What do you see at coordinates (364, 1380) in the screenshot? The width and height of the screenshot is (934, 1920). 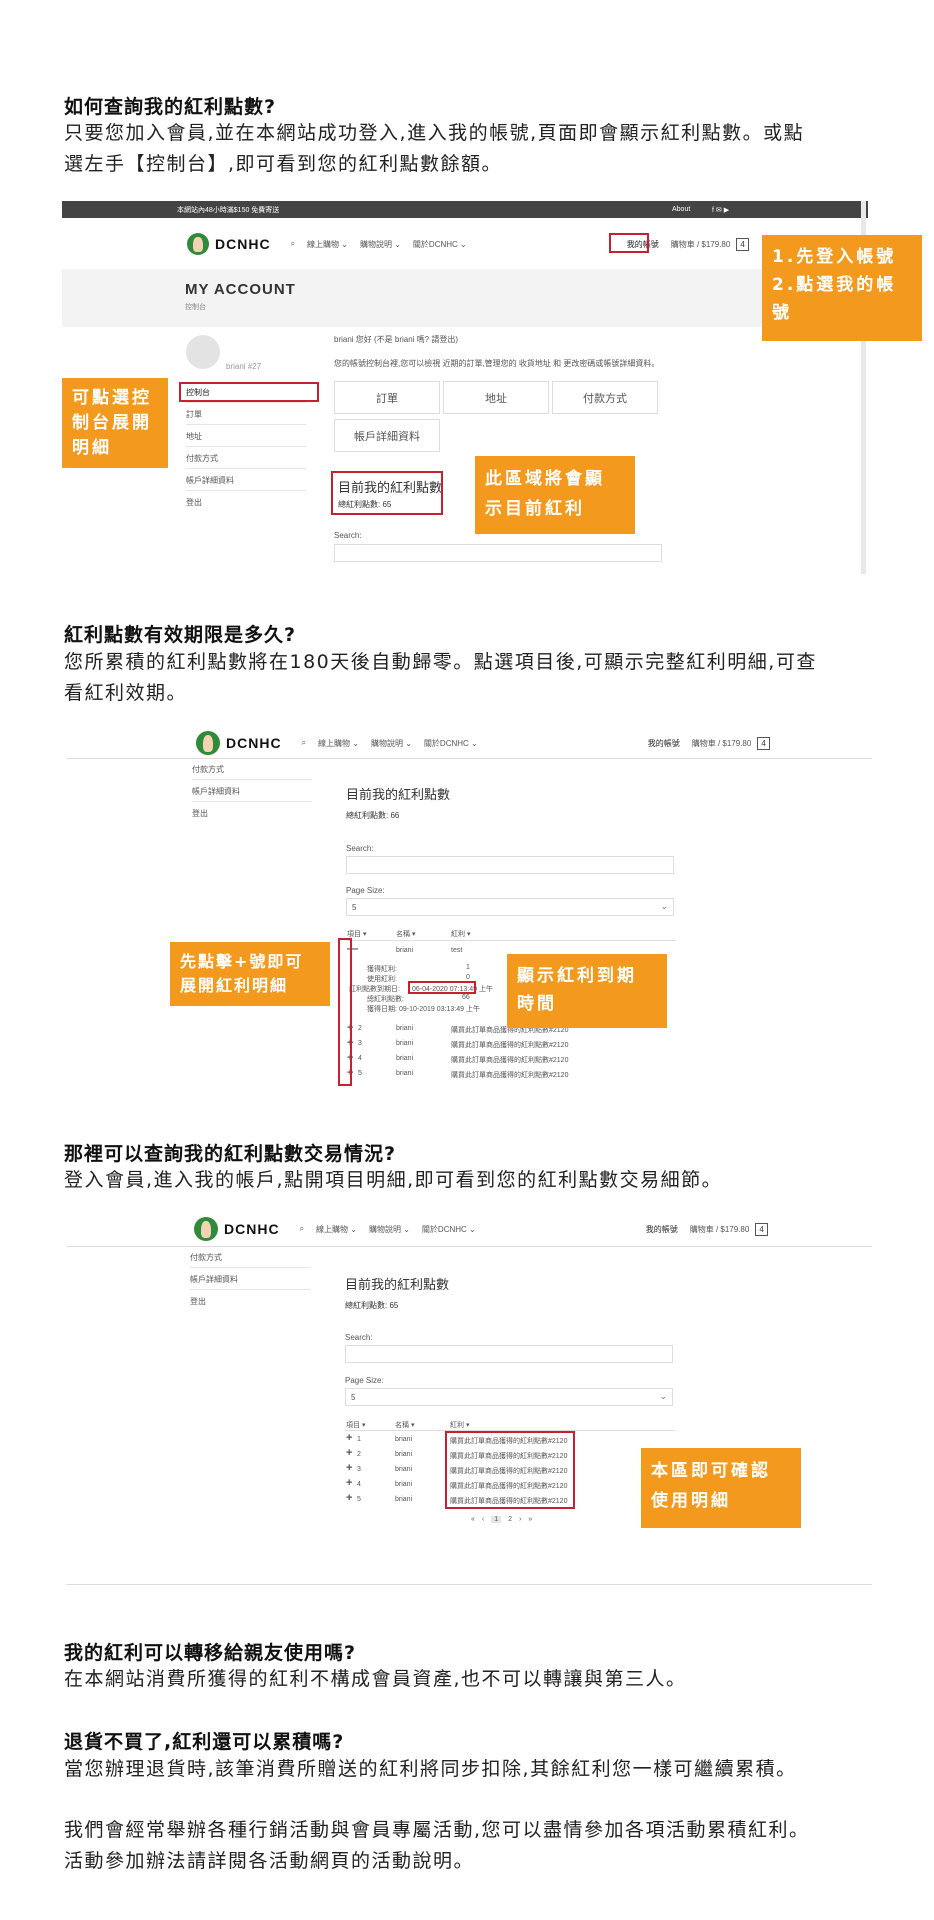 I see `page-size-label: Page Size:` at bounding box center [364, 1380].